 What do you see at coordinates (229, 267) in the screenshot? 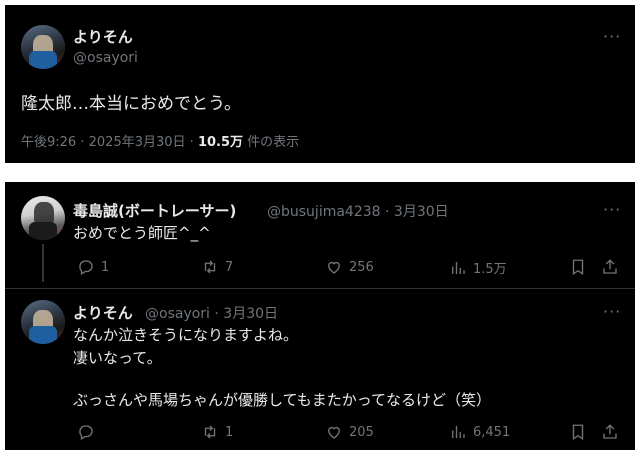
I see `repost-count: 7` at bounding box center [229, 267].